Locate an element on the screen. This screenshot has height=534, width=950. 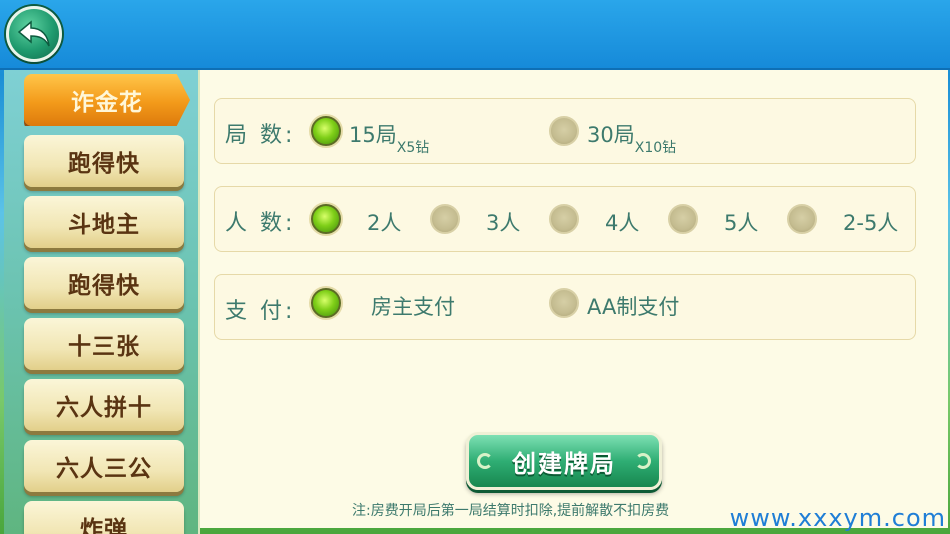
sidebar-item-liurenpinshi: 六人拼十 is located at coordinates (104, 405).